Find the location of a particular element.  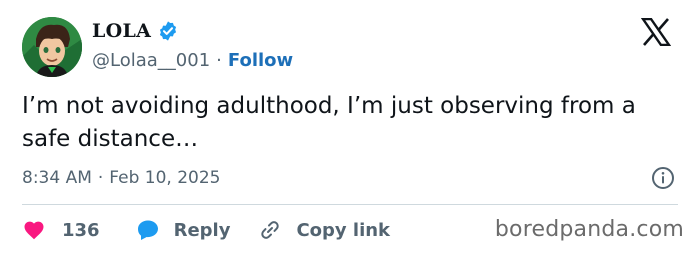

x-logo-icon is located at coordinates (656, 32).